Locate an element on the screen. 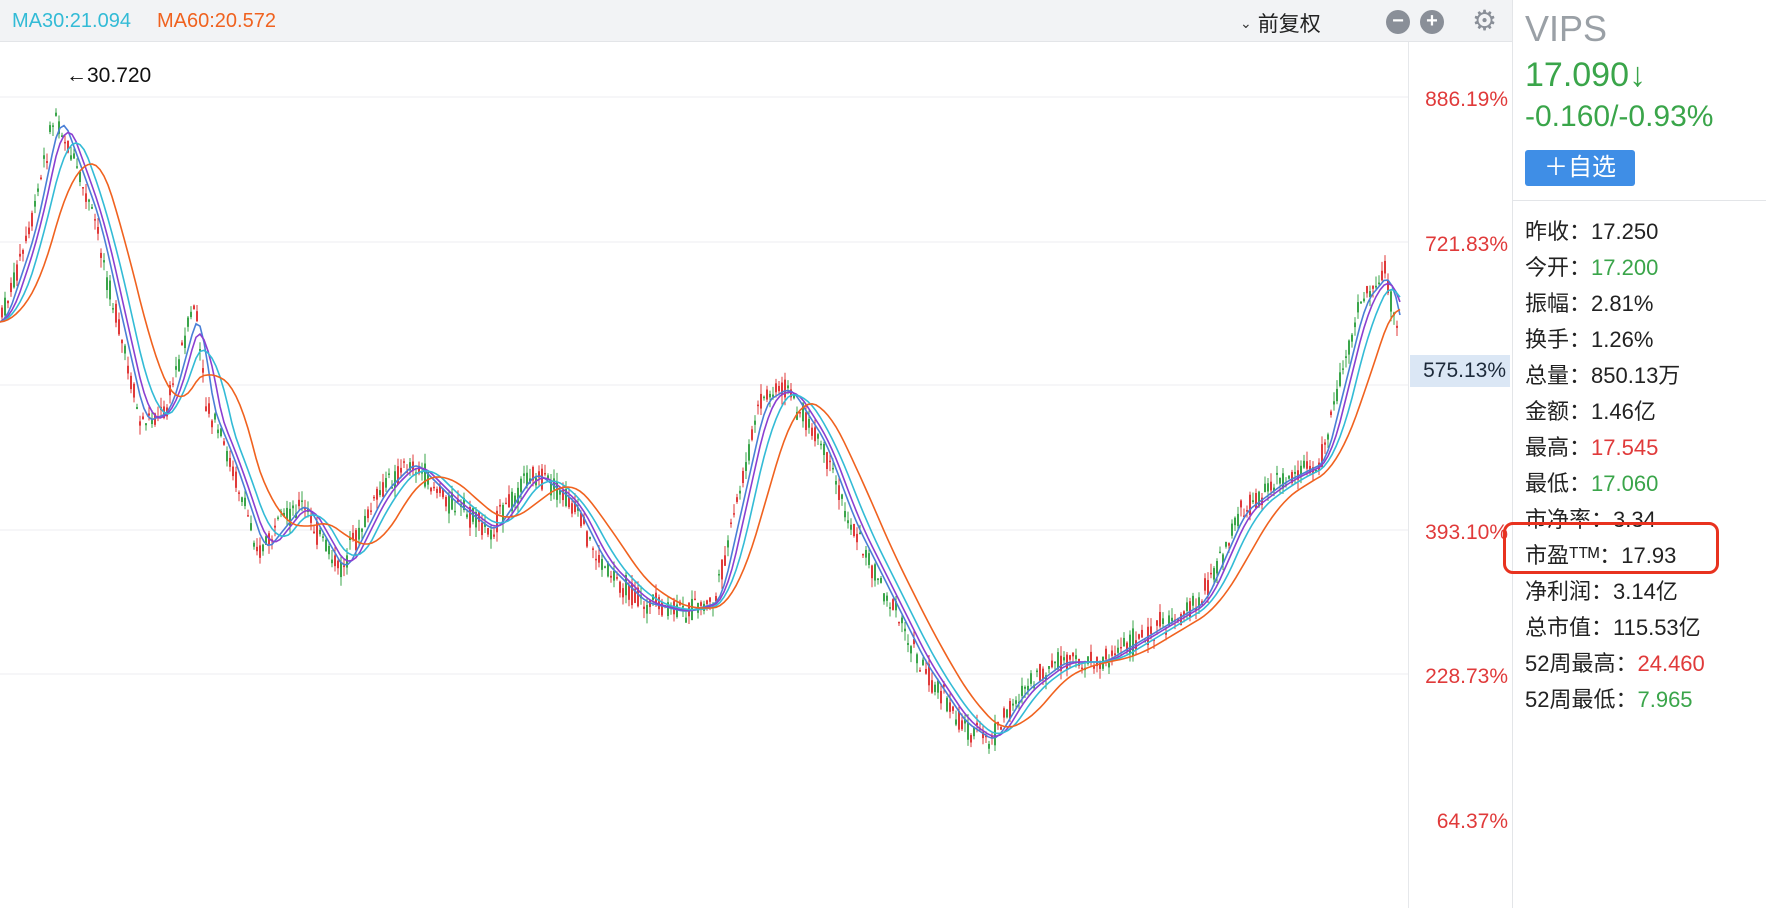 This screenshot has width=1766, height=908. adjust-dropdown: ⌄ 前复权 is located at coordinates (1280, 23).